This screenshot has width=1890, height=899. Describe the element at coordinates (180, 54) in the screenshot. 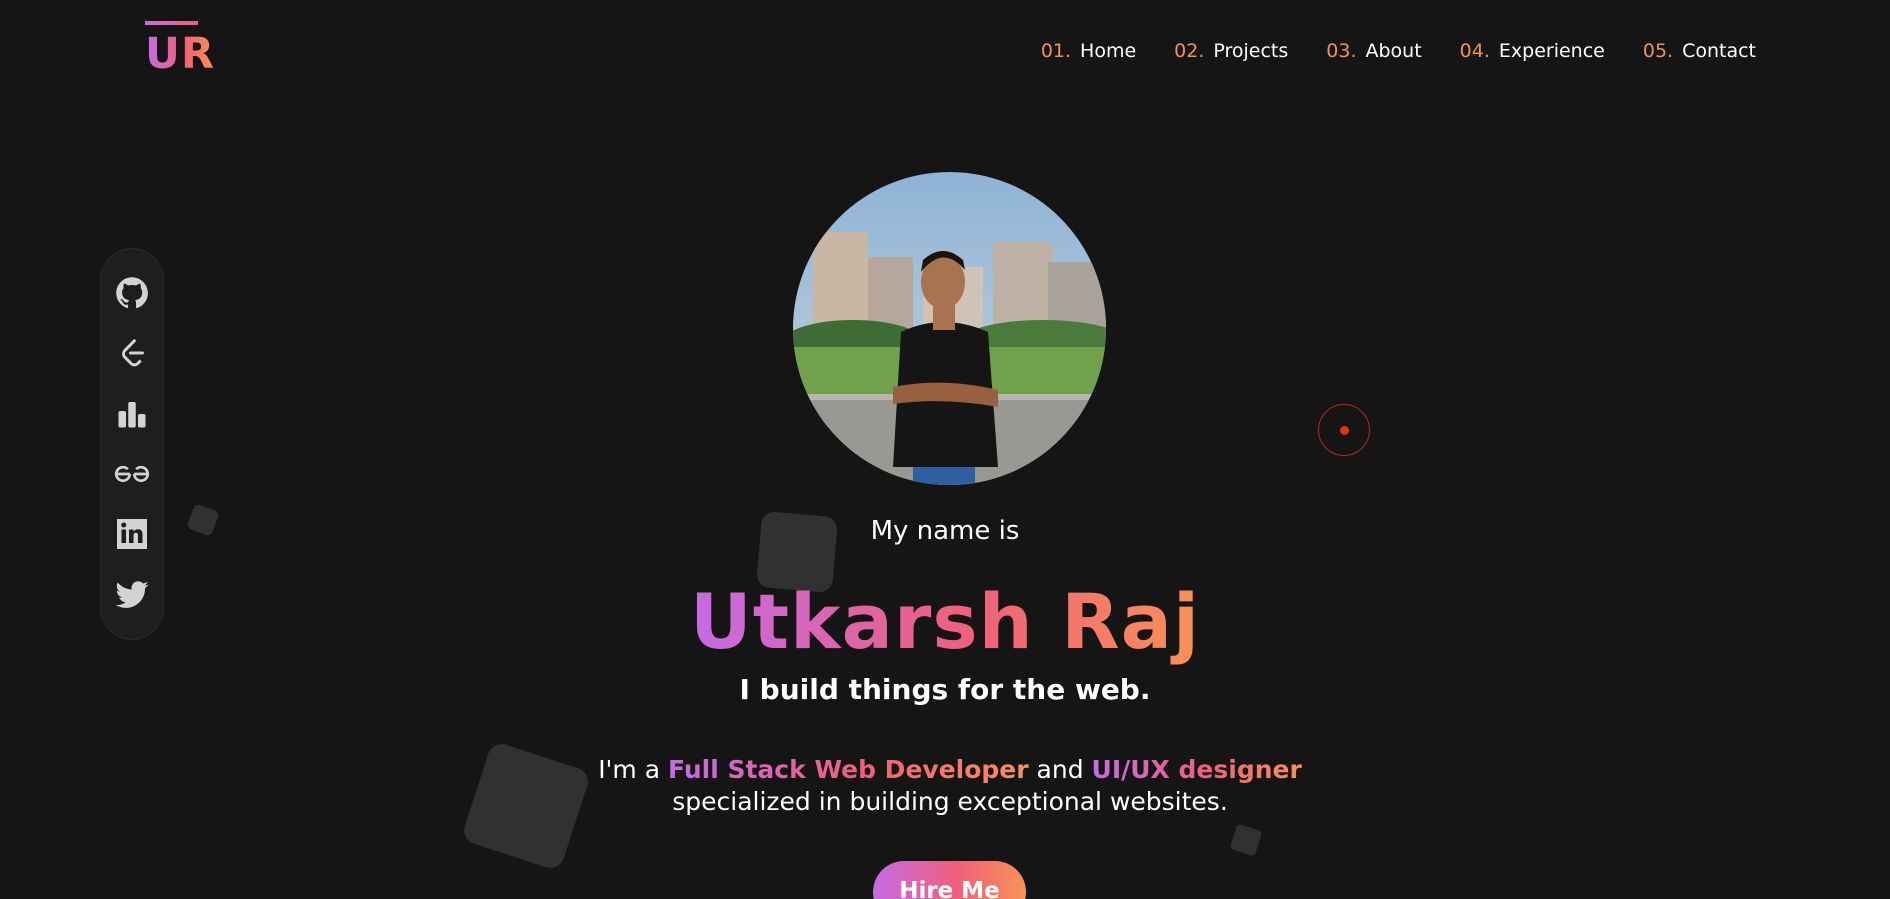

I see `logo-text: UR` at that location.